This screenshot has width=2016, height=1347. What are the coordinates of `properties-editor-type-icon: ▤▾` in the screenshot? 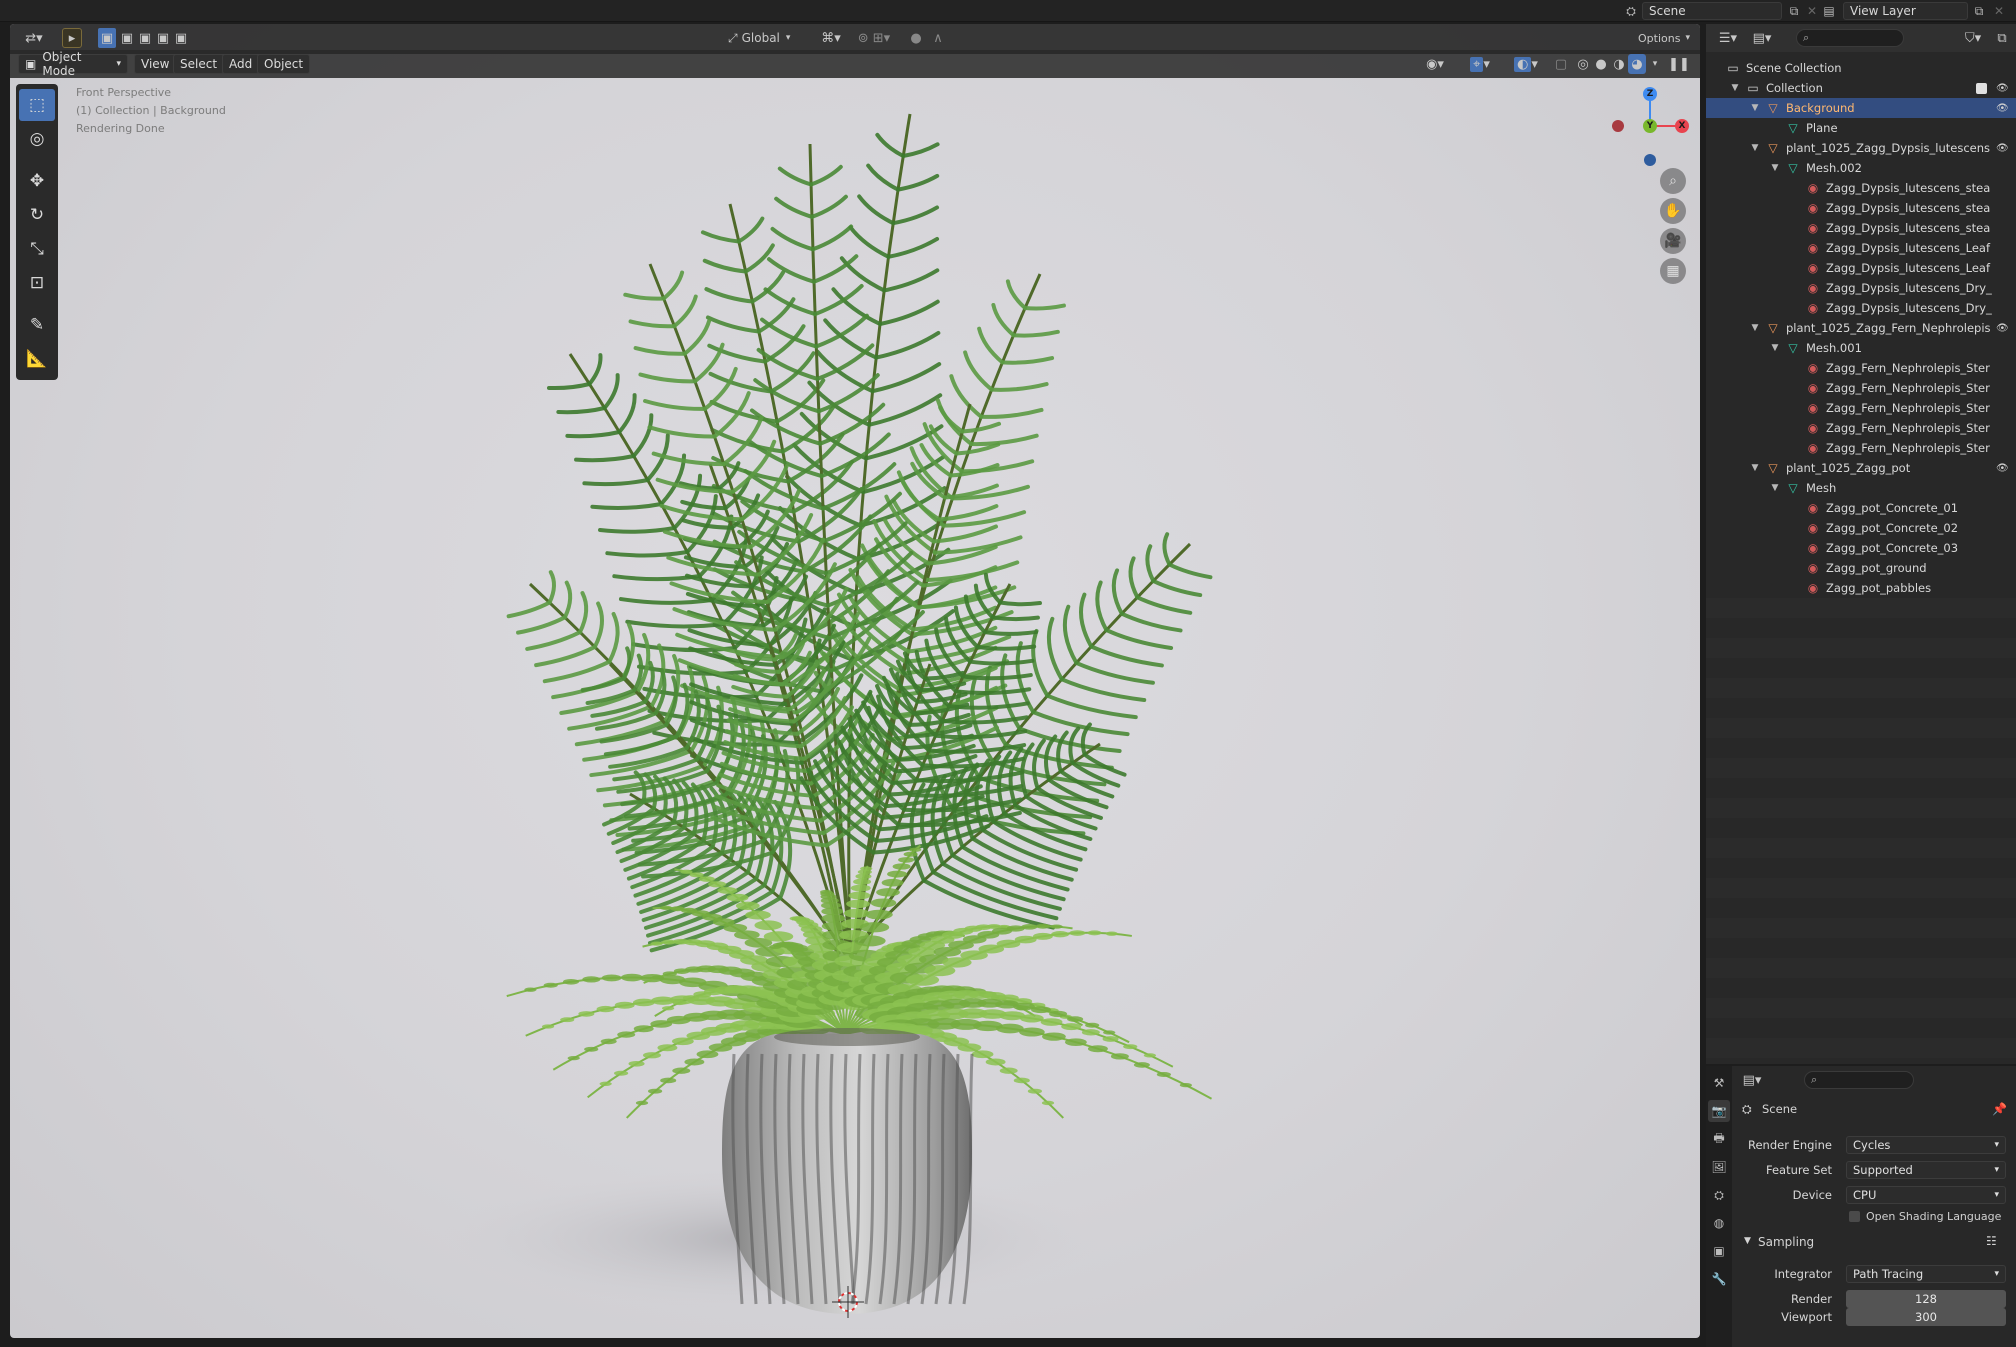 It's located at (1752, 1080).